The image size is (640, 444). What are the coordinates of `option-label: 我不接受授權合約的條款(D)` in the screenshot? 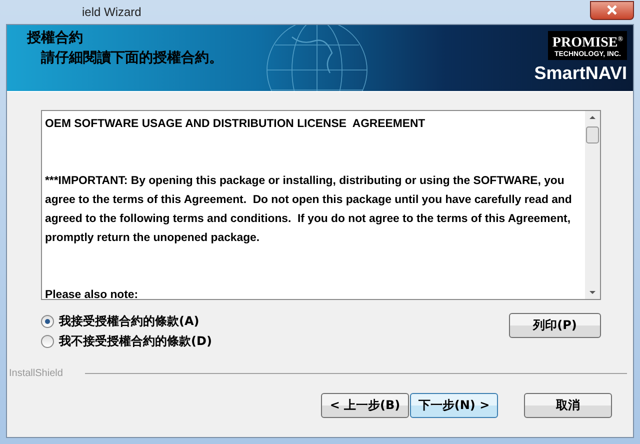 It's located at (135, 341).